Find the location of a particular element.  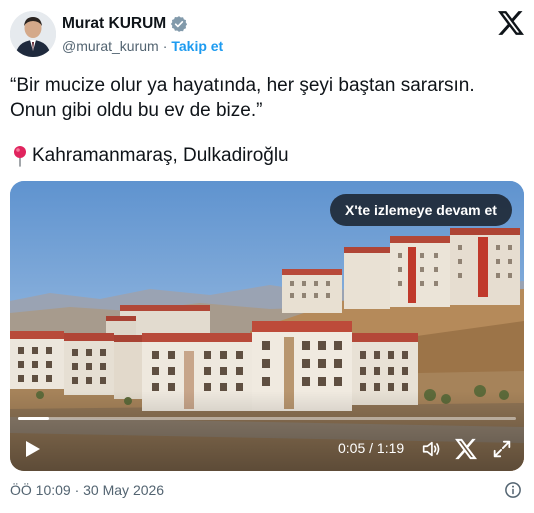

author-name-row: Murat KURUM is located at coordinates (125, 24).